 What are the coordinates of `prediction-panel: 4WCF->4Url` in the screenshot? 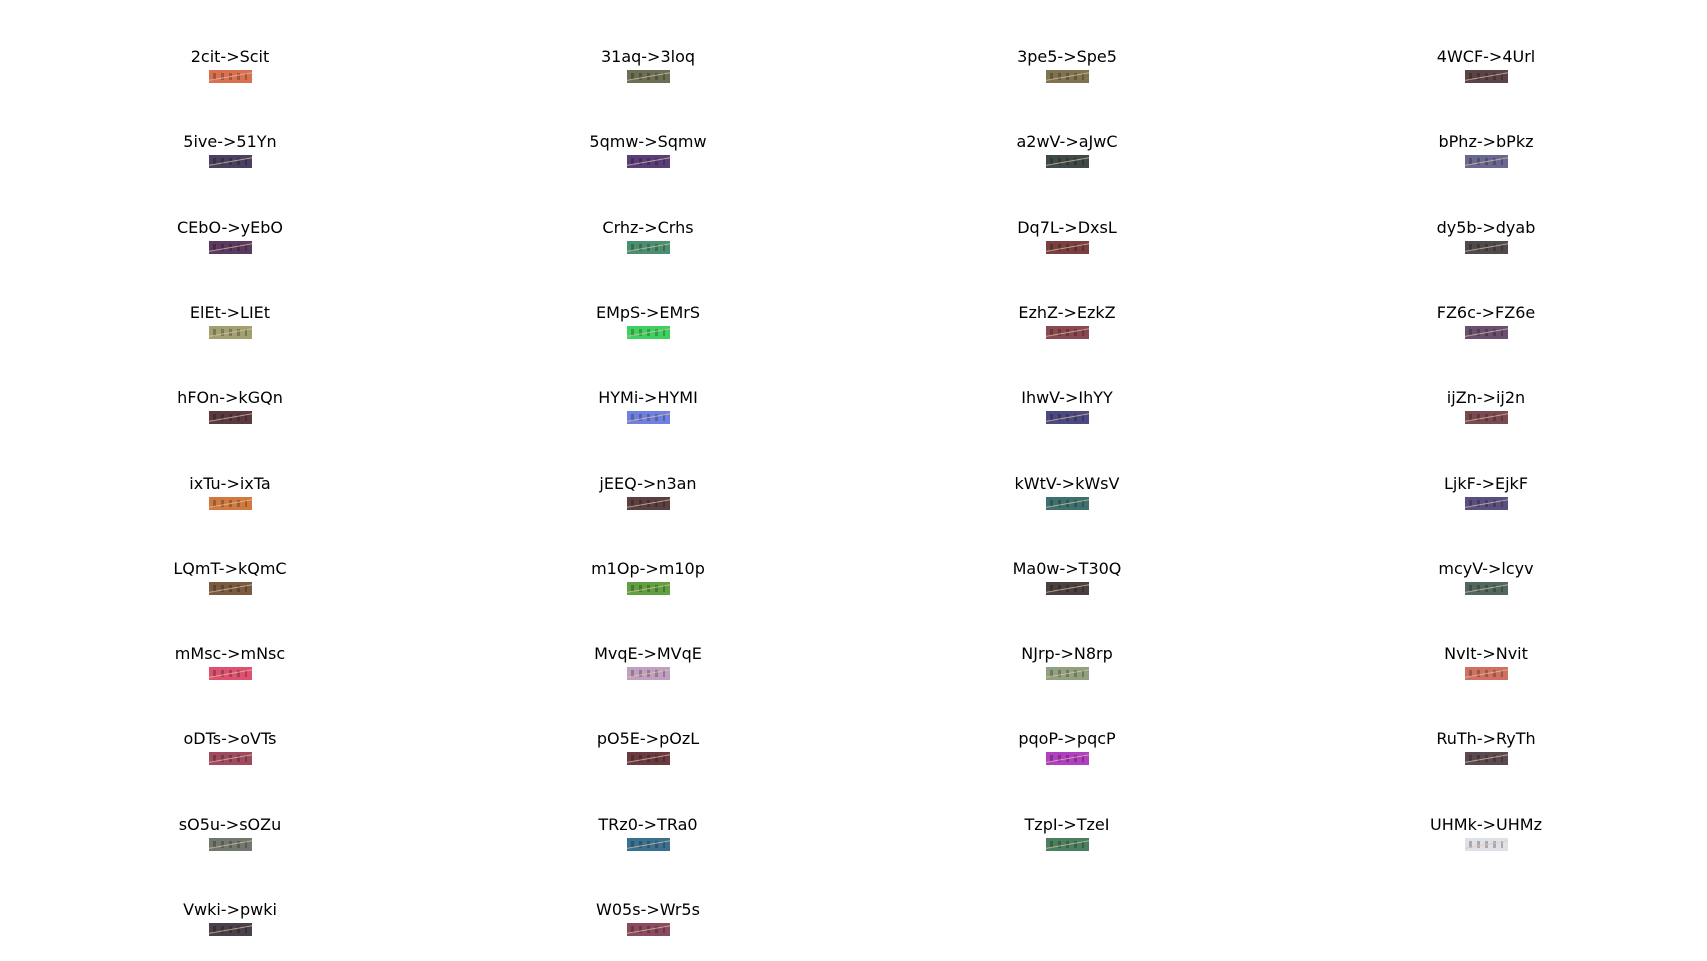 It's located at (1486, 72).